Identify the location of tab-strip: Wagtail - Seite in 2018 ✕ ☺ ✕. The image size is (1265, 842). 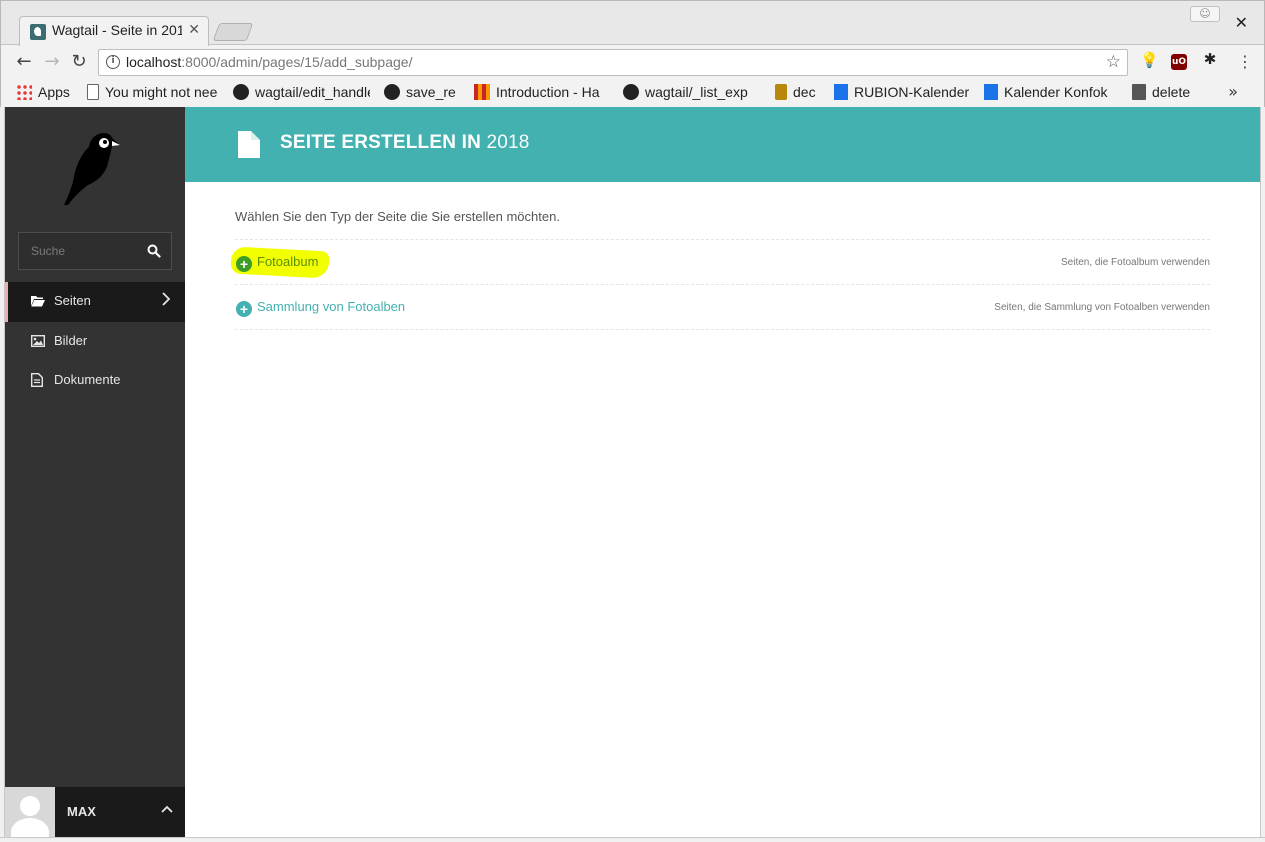
(632, 23).